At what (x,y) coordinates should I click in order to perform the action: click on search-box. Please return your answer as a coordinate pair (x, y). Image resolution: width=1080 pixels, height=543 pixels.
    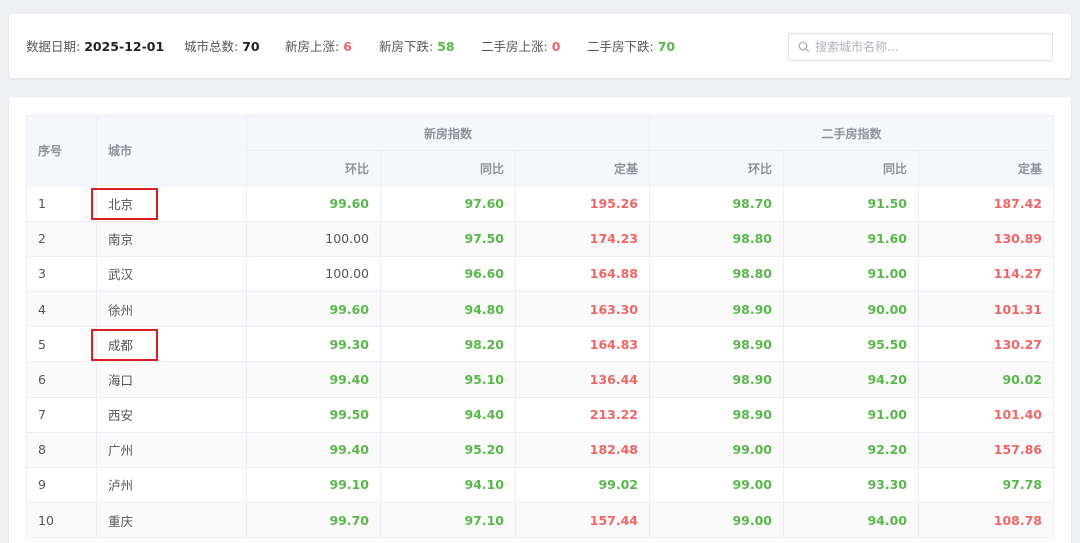
    Looking at the image, I should click on (920, 47).